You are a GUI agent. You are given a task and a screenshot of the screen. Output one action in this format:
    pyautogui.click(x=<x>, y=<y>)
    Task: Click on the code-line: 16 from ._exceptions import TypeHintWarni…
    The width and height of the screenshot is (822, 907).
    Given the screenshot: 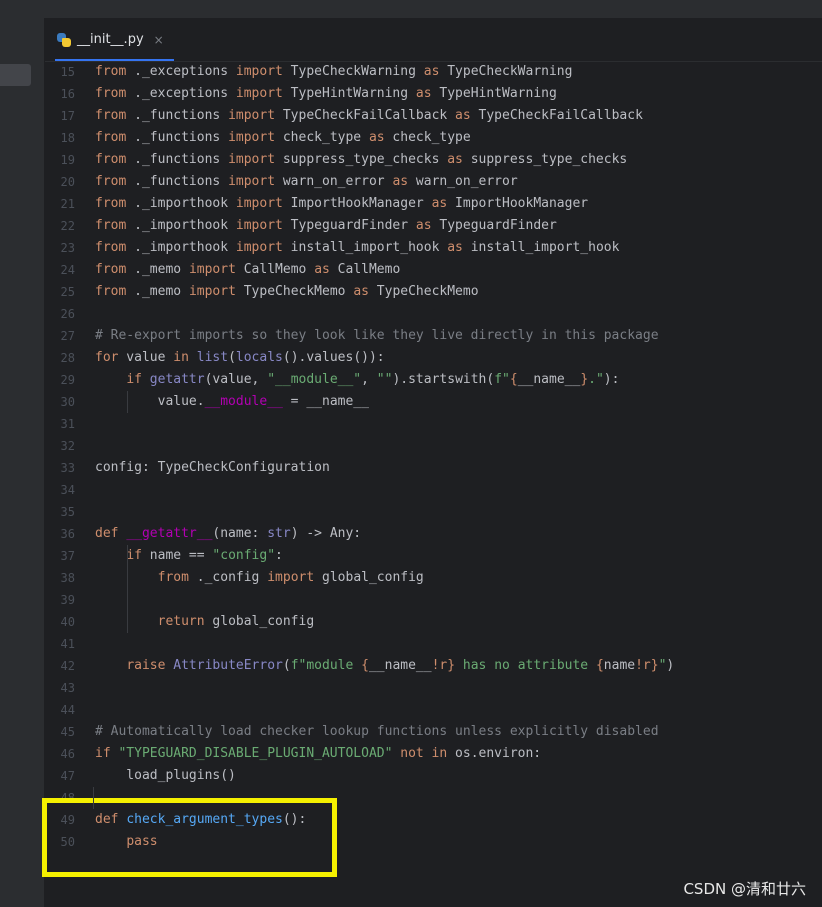 What is the action you would take?
    pyautogui.click(x=433, y=94)
    